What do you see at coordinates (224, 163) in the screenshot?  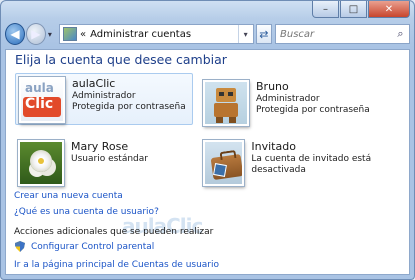 I see `briefcase-icon` at bounding box center [224, 163].